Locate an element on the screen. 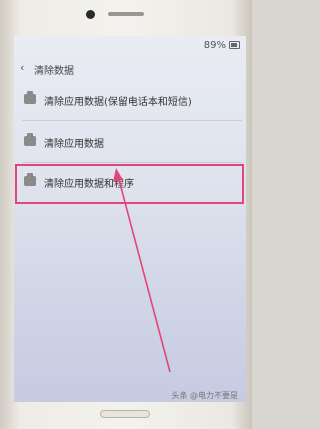 The height and width of the screenshot is (429, 320). arrow-line is located at coordinates (144, 274).